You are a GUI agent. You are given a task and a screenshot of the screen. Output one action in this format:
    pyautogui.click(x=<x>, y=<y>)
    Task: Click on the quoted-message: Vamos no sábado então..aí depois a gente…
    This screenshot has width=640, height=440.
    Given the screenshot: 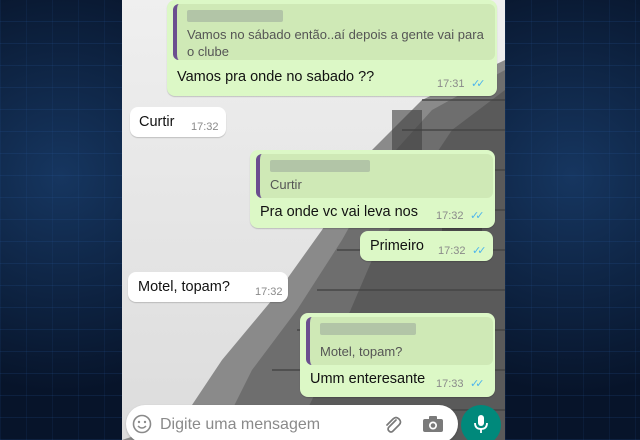 What is the action you would take?
    pyautogui.click(x=334, y=32)
    